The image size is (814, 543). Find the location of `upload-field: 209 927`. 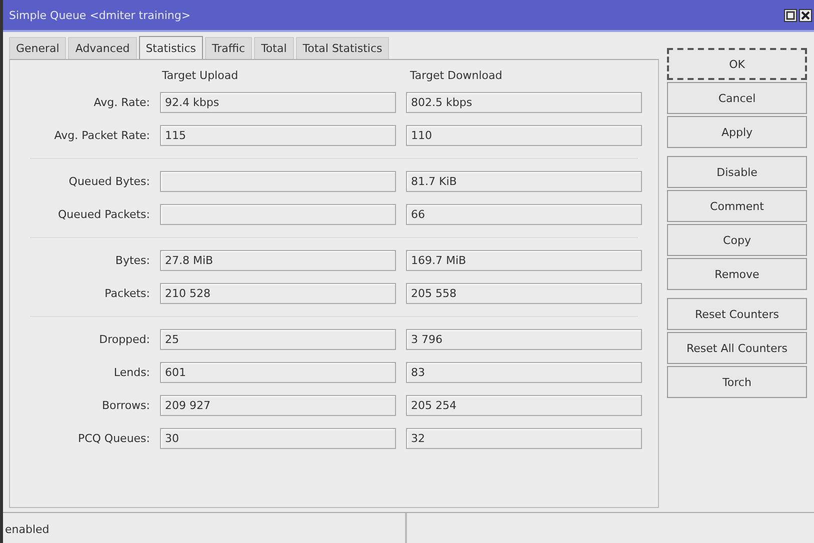

upload-field: 209 927 is located at coordinates (278, 405).